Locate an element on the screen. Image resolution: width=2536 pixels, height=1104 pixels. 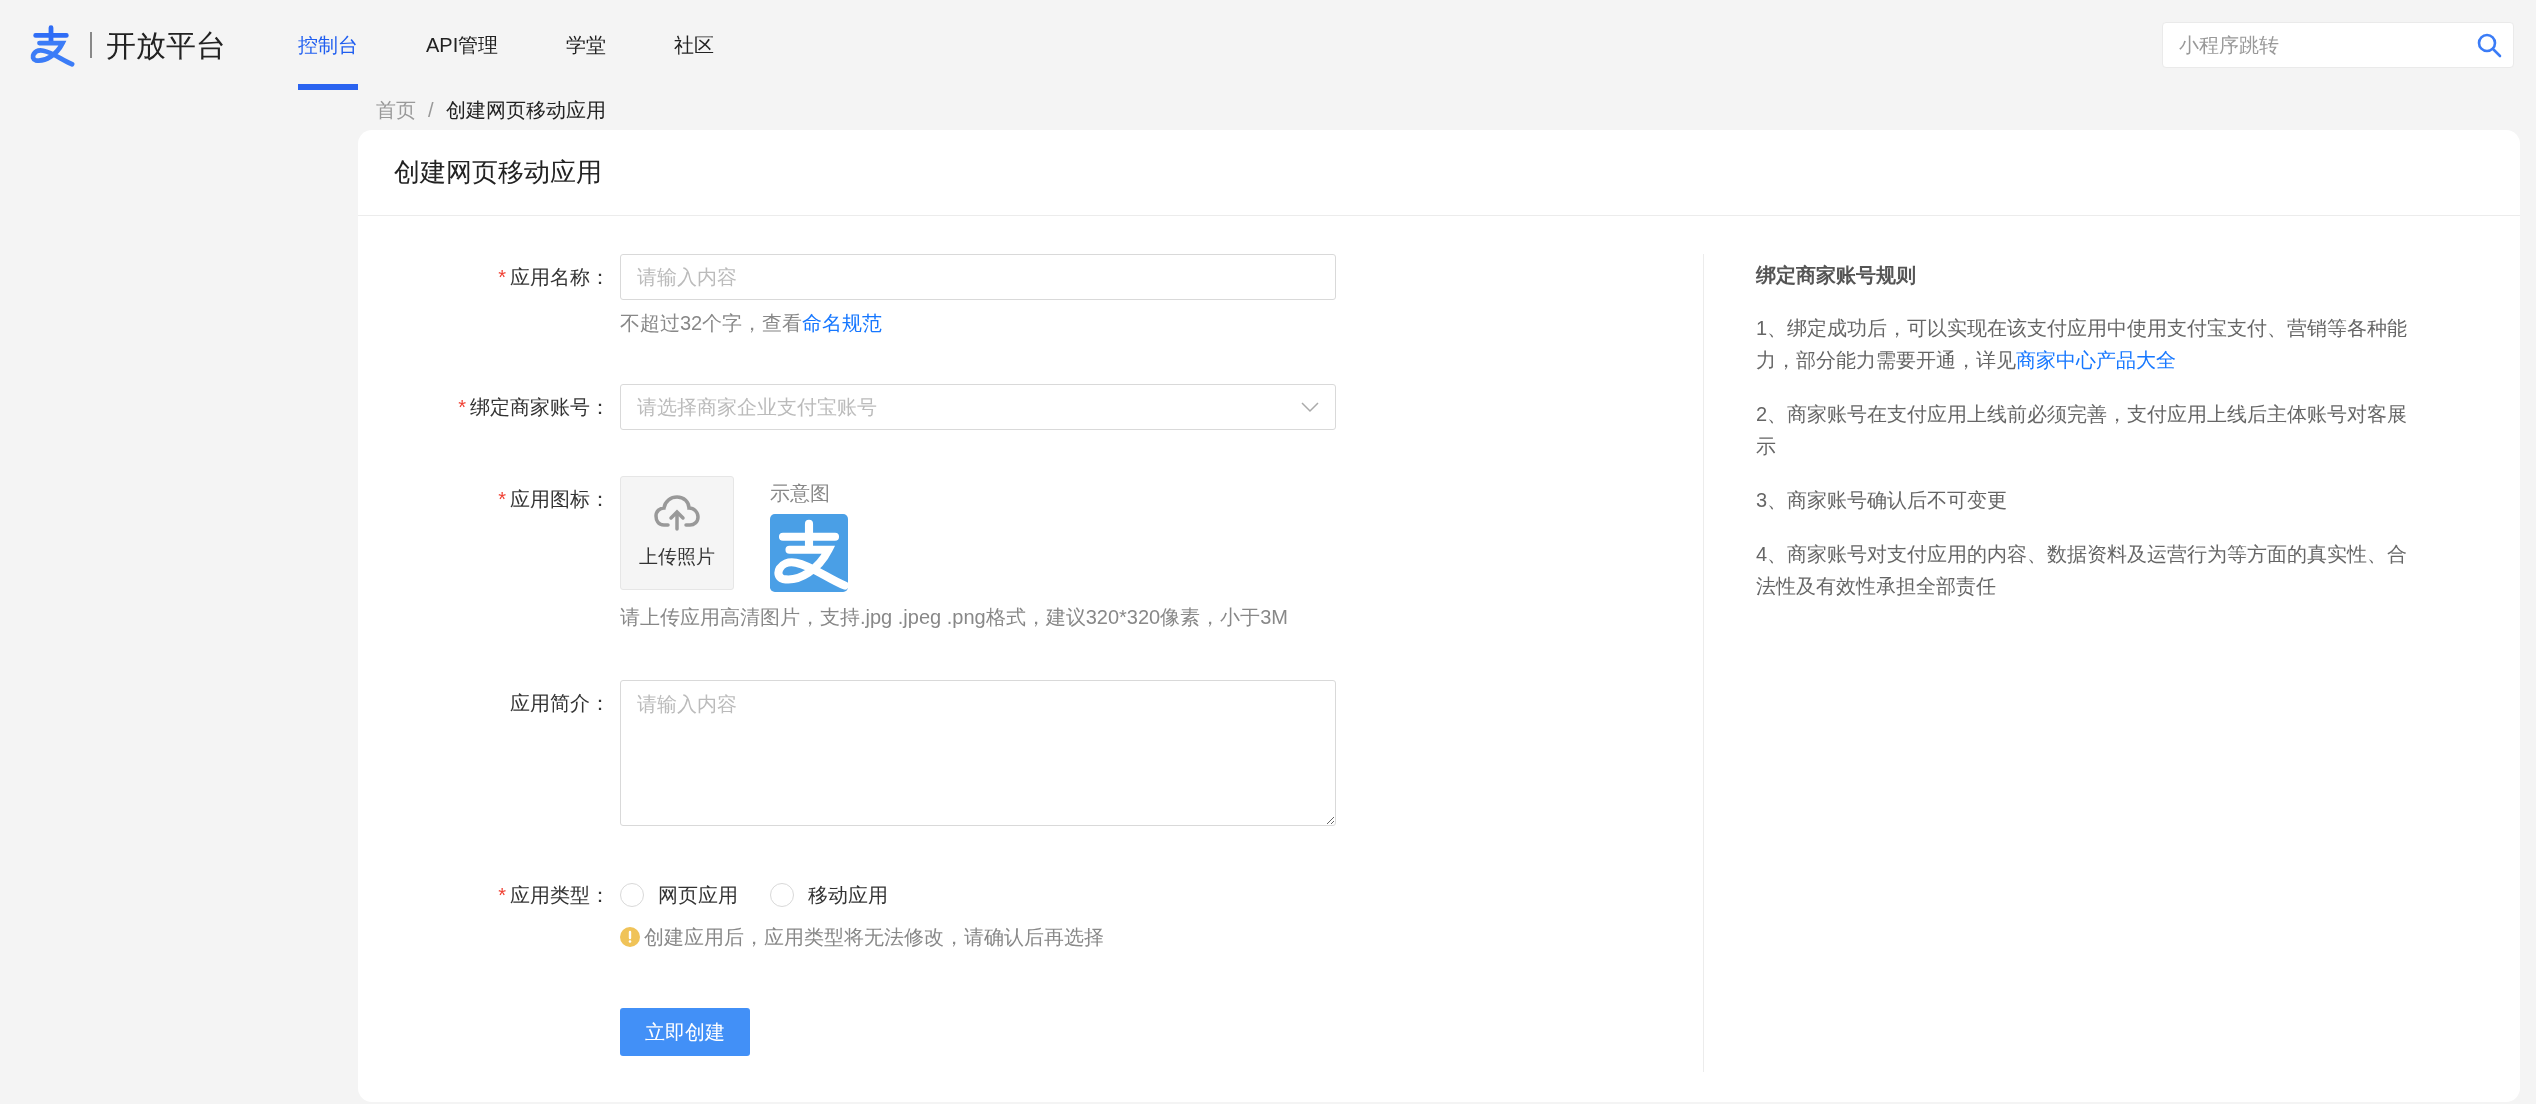
rule-text: 2、商家账号在支付应用上线前必须完善，支付应用上线后主体账号对客展示 is located at coordinates (2082, 430).